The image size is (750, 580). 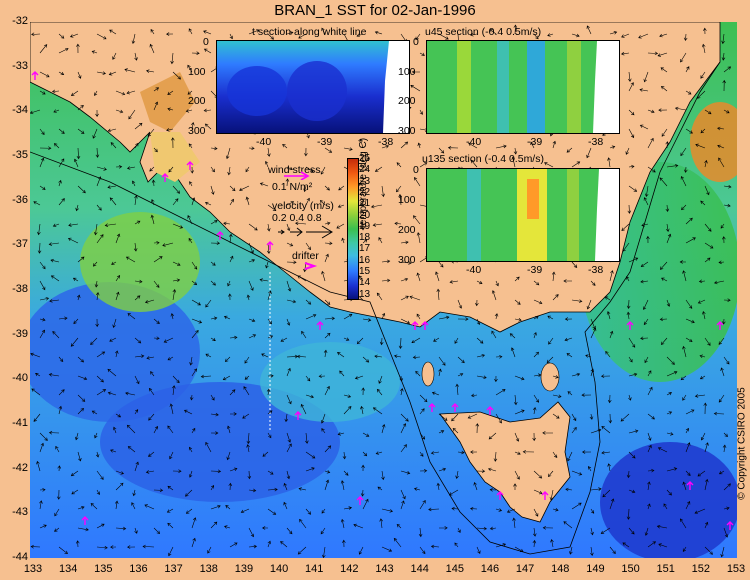 What do you see at coordinates (365, 249) in the screenshot?
I see `colorbar-tick: 17` at bounding box center [365, 249].